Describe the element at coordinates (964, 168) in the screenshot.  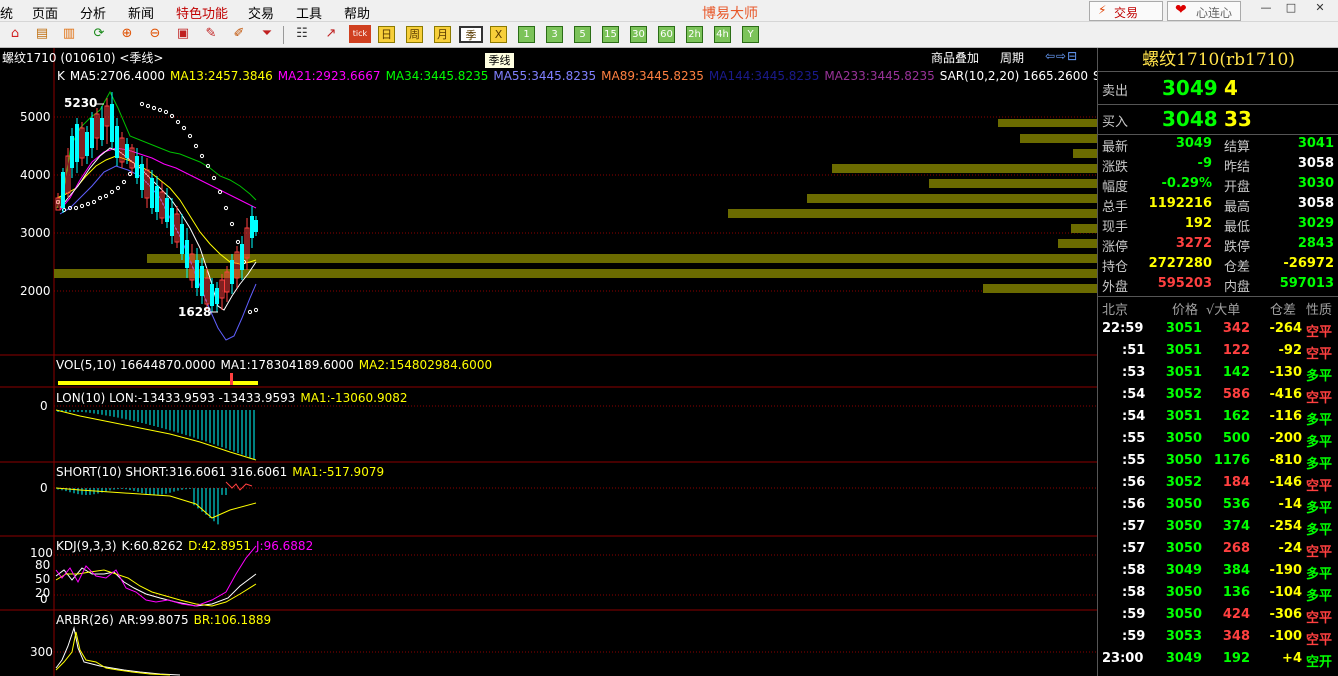
I see `volume-profile-bar` at that location.